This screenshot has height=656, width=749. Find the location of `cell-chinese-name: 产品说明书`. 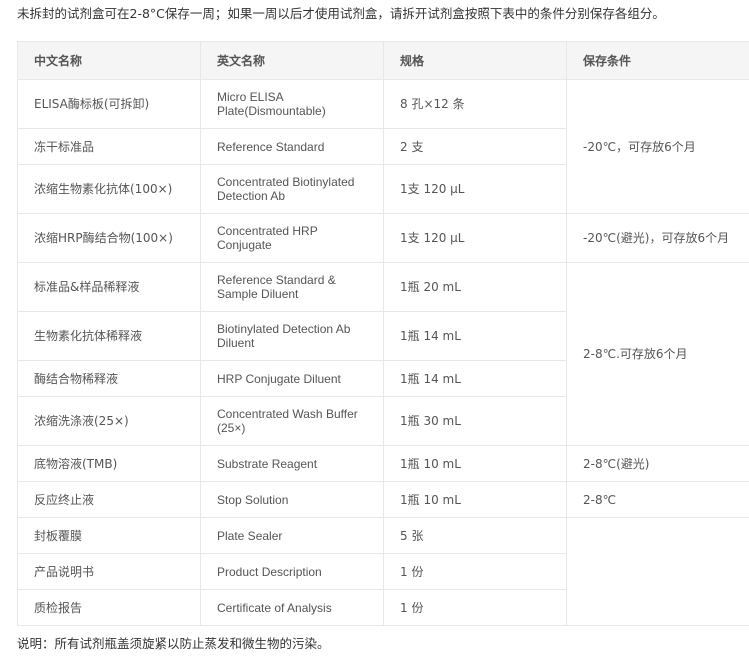

cell-chinese-name: 产品说明书 is located at coordinates (109, 571).